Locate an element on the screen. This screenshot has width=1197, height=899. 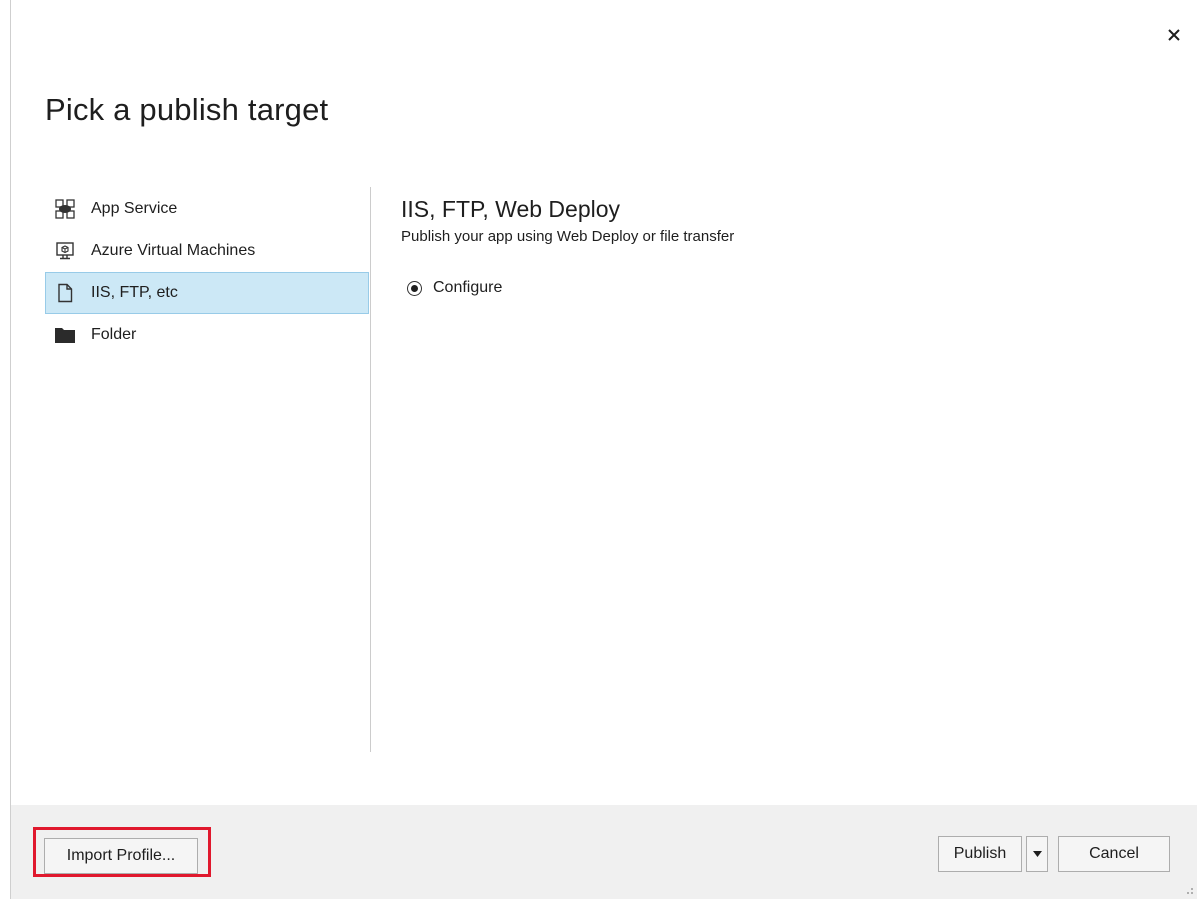
target-label: Folder is located at coordinates (114, 334).